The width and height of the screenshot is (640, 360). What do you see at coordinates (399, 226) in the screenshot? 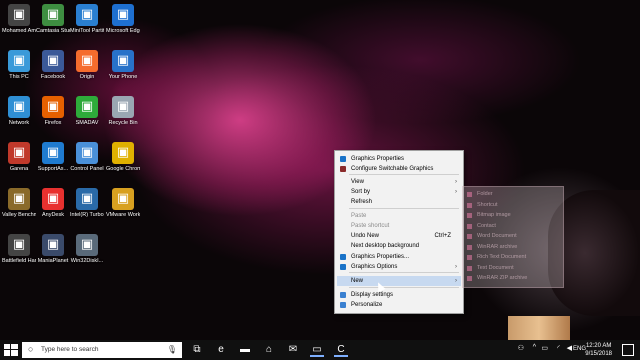
I see `menu-item-paste-shortcut: Paste shortcut` at bounding box center [399, 226].